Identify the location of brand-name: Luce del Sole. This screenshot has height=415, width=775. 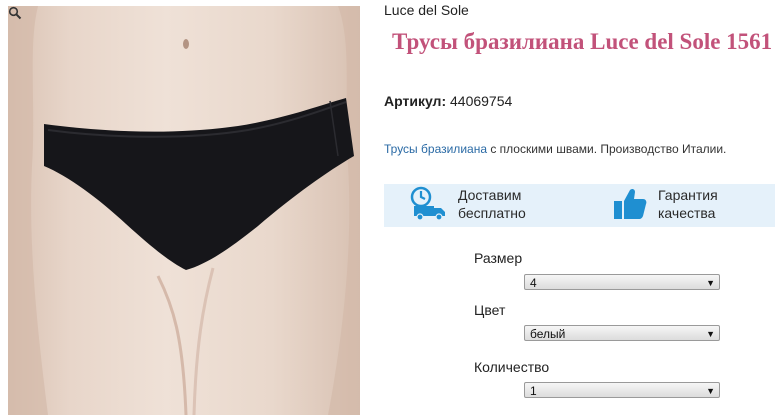
(426, 10).